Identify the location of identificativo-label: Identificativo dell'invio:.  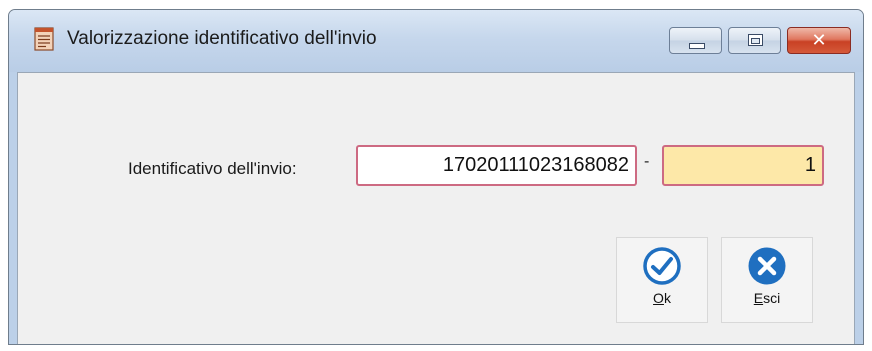
(212, 168).